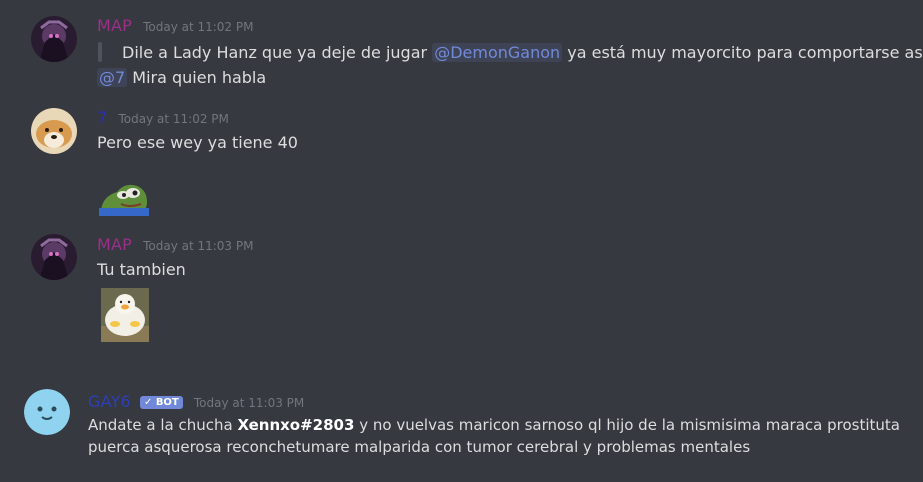 The image size is (923, 482). What do you see at coordinates (197, 142) in the screenshot?
I see `message-text: Pero ese wey ya tiene 40` at bounding box center [197, 142].